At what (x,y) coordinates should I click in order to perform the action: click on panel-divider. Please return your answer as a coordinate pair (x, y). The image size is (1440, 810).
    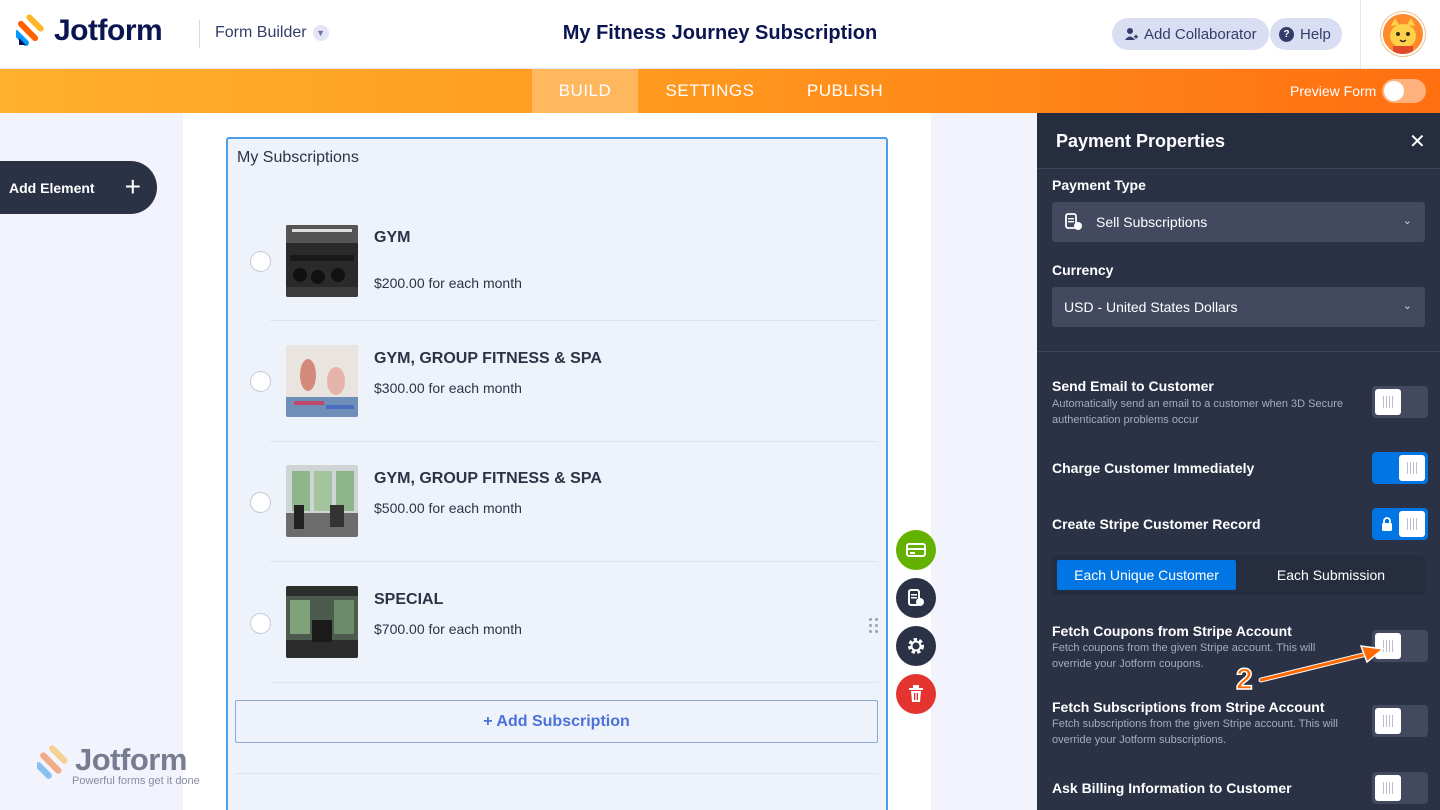
    Looking at the image, I should click on (1238, 351).